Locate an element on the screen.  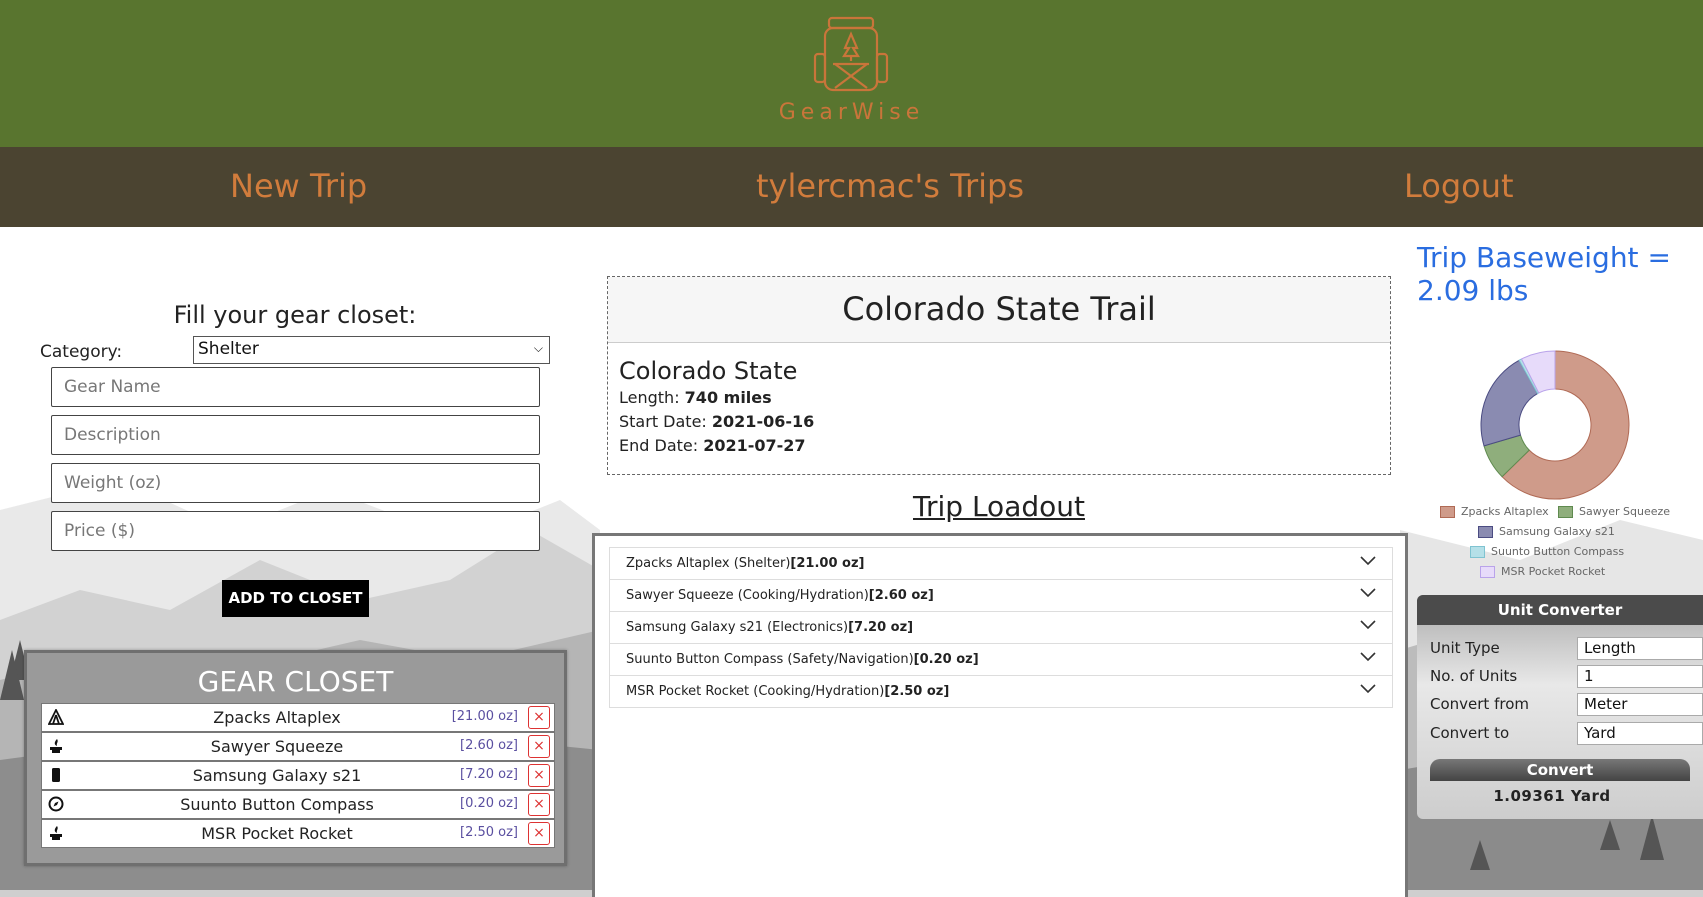
convert-button: Convert is located at coordinates (1560, 770).